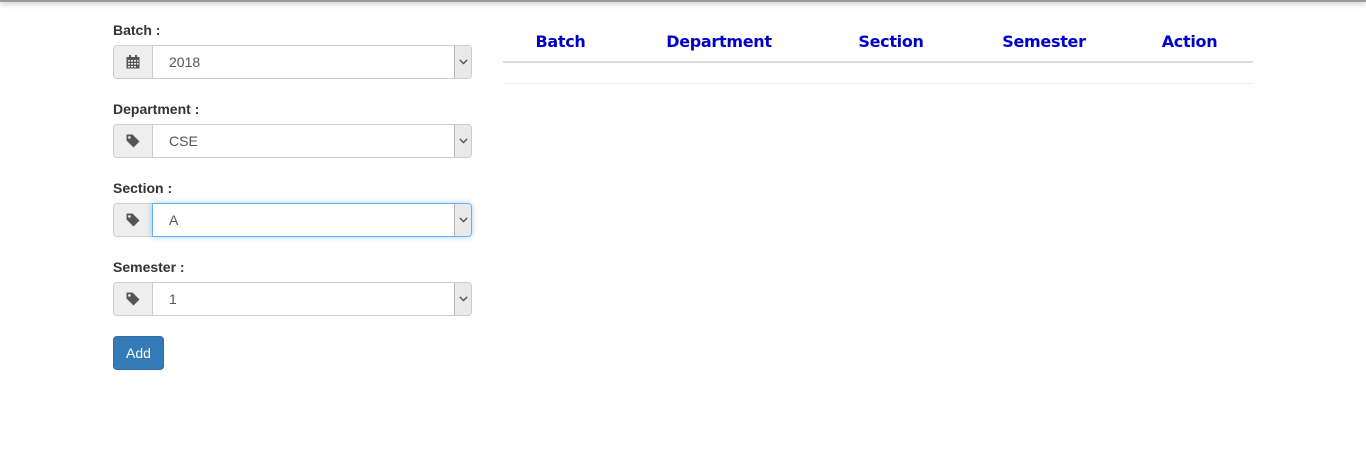  I want to click on batch-select: 2018, so click(312, 62).